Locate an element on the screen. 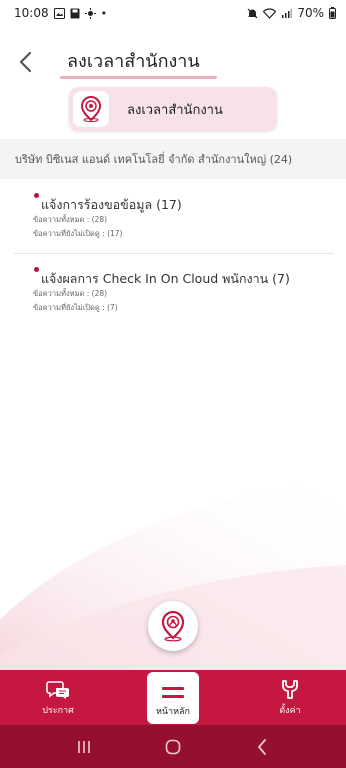 The image size is (346, 768). recent-apps-icon is located at coordinates (84, 746).